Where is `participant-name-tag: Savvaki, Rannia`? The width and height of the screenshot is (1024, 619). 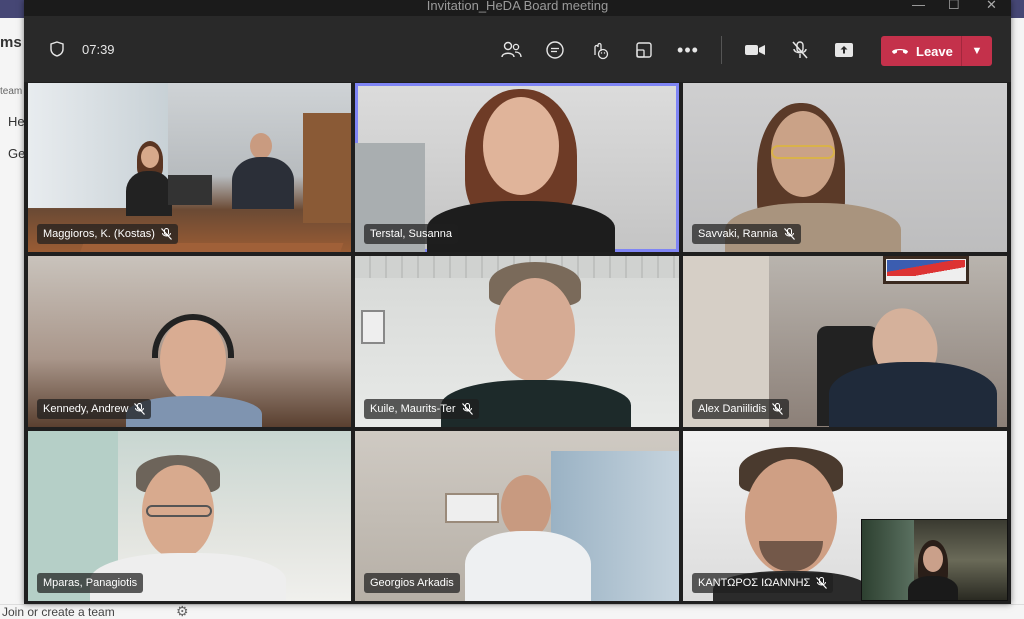
participant-name-tag: Savvaki, Rannia is located at coordinates (746, 234).